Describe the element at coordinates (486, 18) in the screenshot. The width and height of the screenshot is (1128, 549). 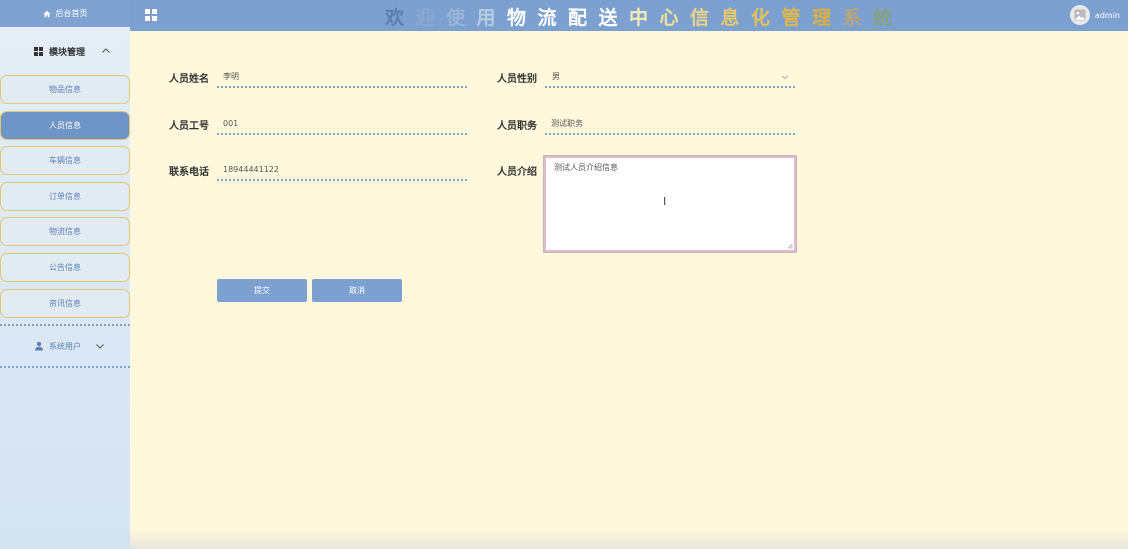
I see `system-title-char: 用` at that location.